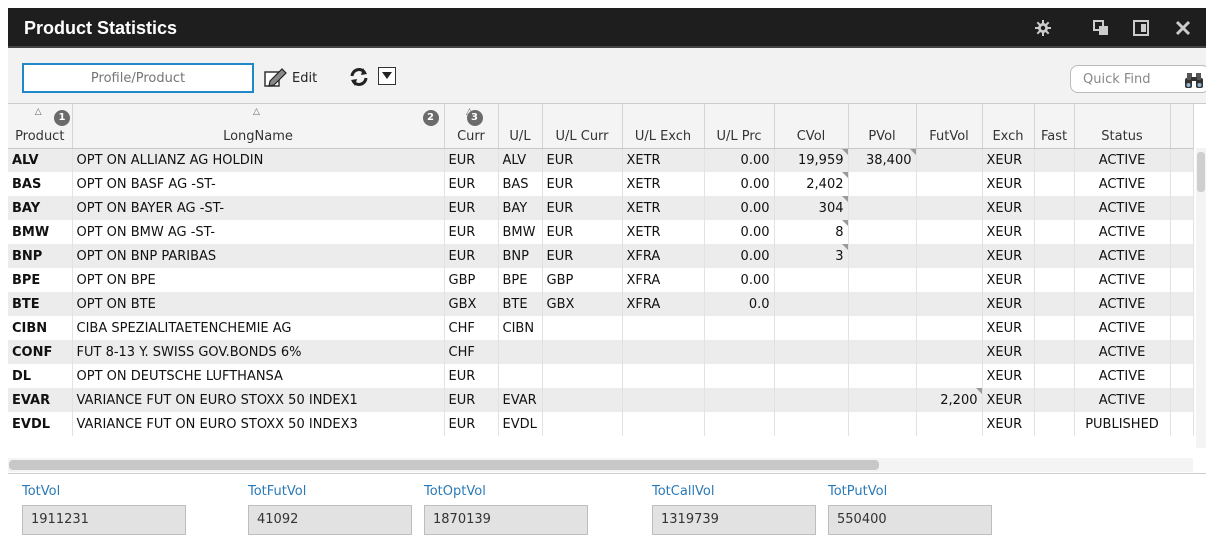 Image resolution: width=1206 pixels, height=546 pixels. Describe the element at coordinates (520, 232) in the screenshot. I see `cell-ul: BMW` at that location.